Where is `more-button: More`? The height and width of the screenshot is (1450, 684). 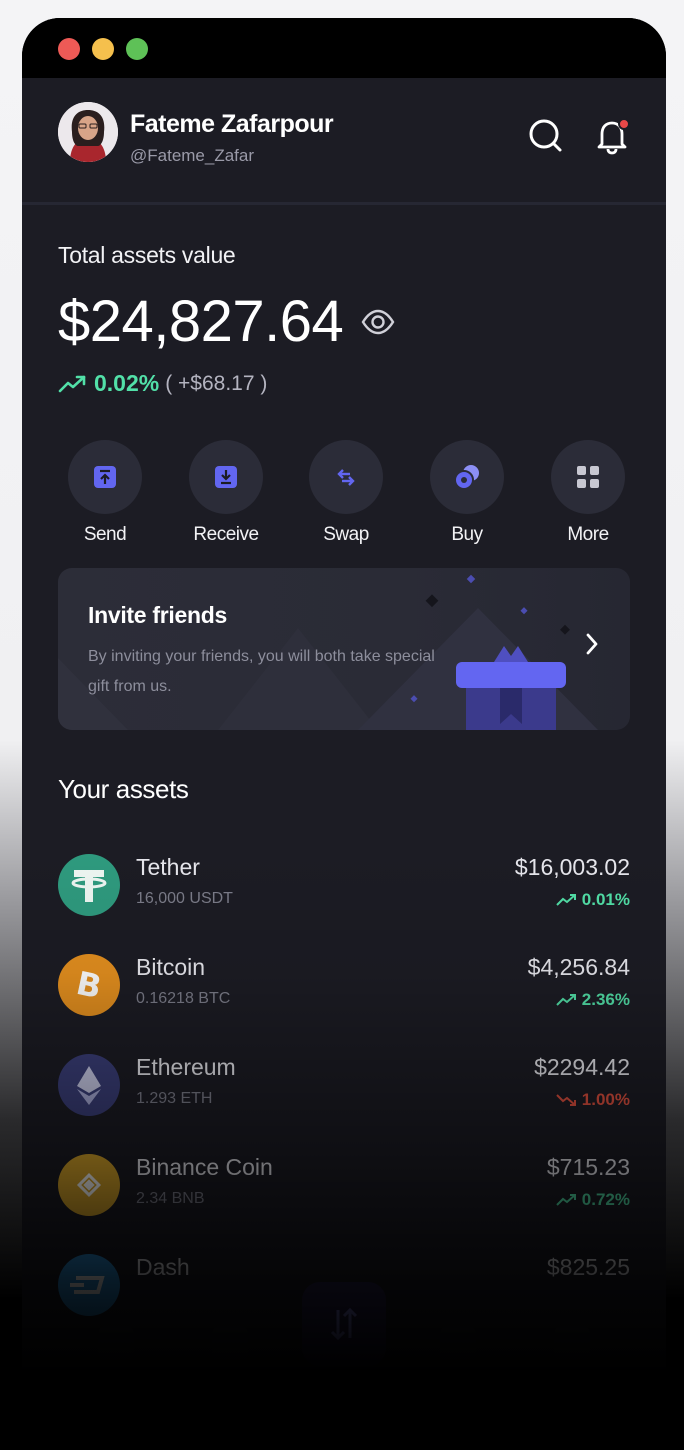
more-button: More is located at coordinates (588, 493).